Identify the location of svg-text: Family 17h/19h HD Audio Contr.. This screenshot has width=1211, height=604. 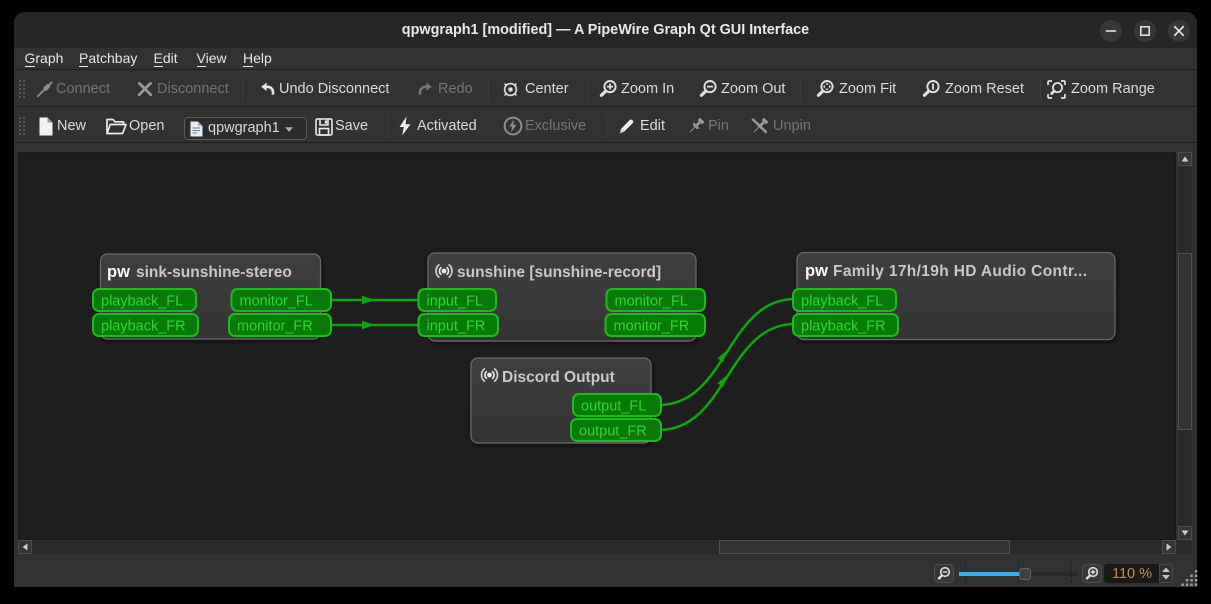
(960, 271).